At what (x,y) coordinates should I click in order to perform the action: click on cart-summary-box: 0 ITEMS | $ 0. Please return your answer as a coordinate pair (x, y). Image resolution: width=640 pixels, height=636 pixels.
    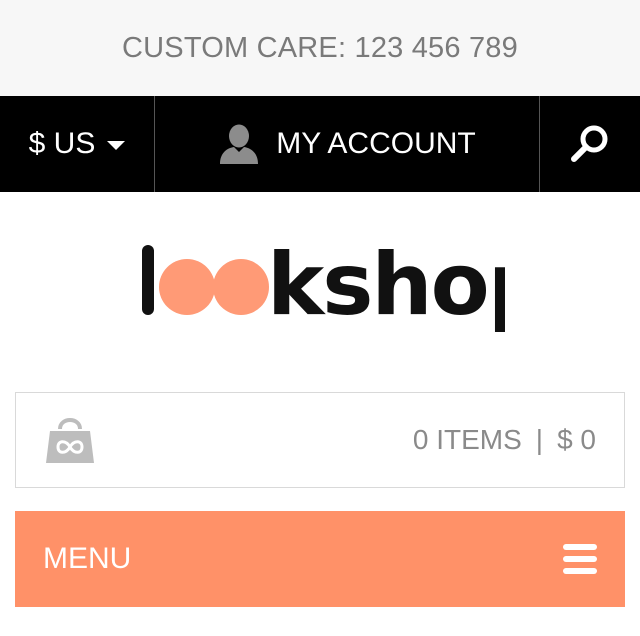
    Looking at the image, I should click on (320, 440).